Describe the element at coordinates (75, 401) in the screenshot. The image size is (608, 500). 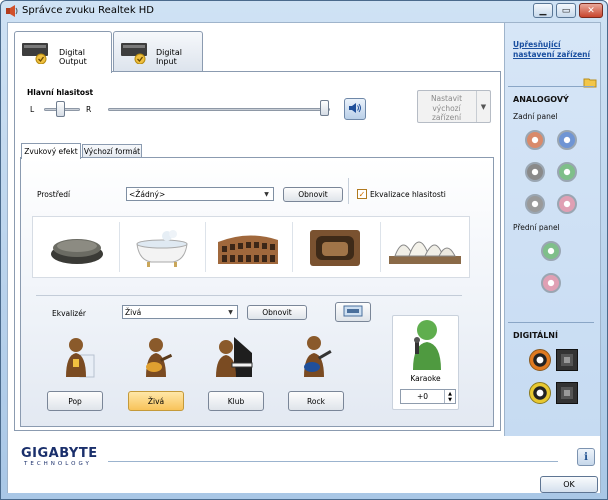
I see `eq-preset-pop-button: Pop` at that location.